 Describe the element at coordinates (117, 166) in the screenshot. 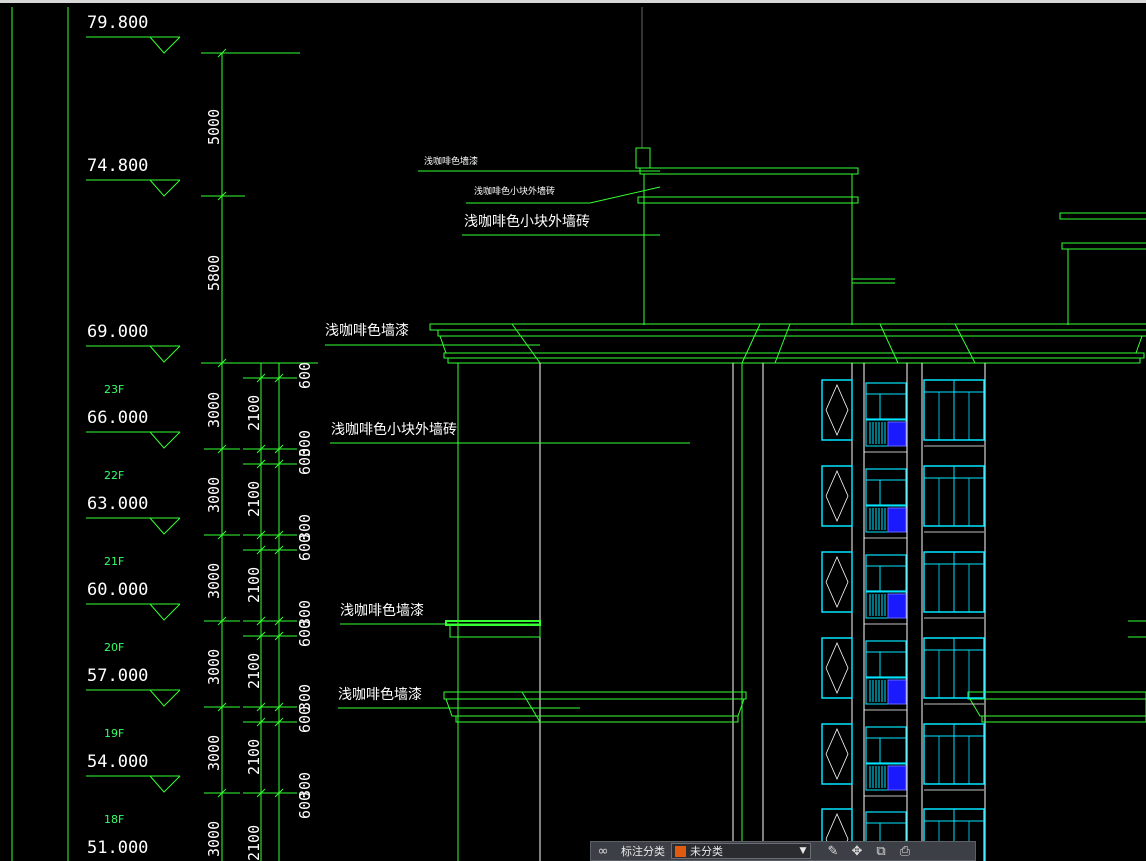

I see `level-value: 74.800` at that location.